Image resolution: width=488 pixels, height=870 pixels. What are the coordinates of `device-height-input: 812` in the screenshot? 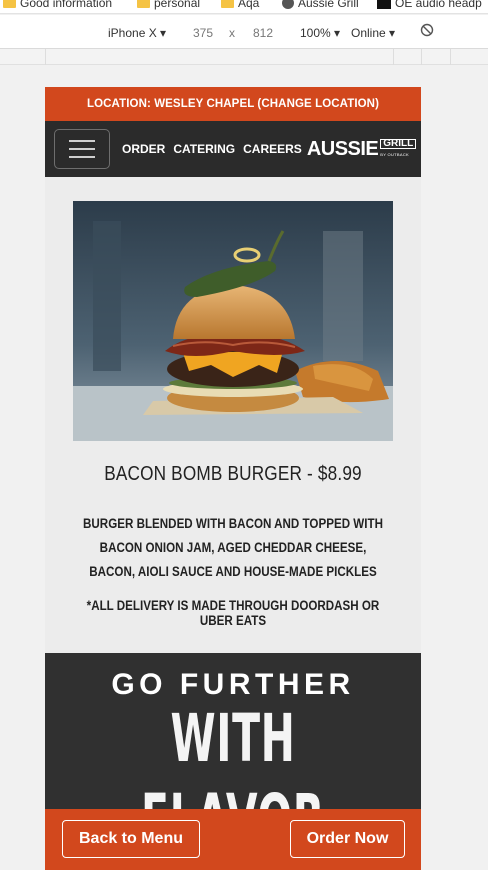 It's located at (263, 33).